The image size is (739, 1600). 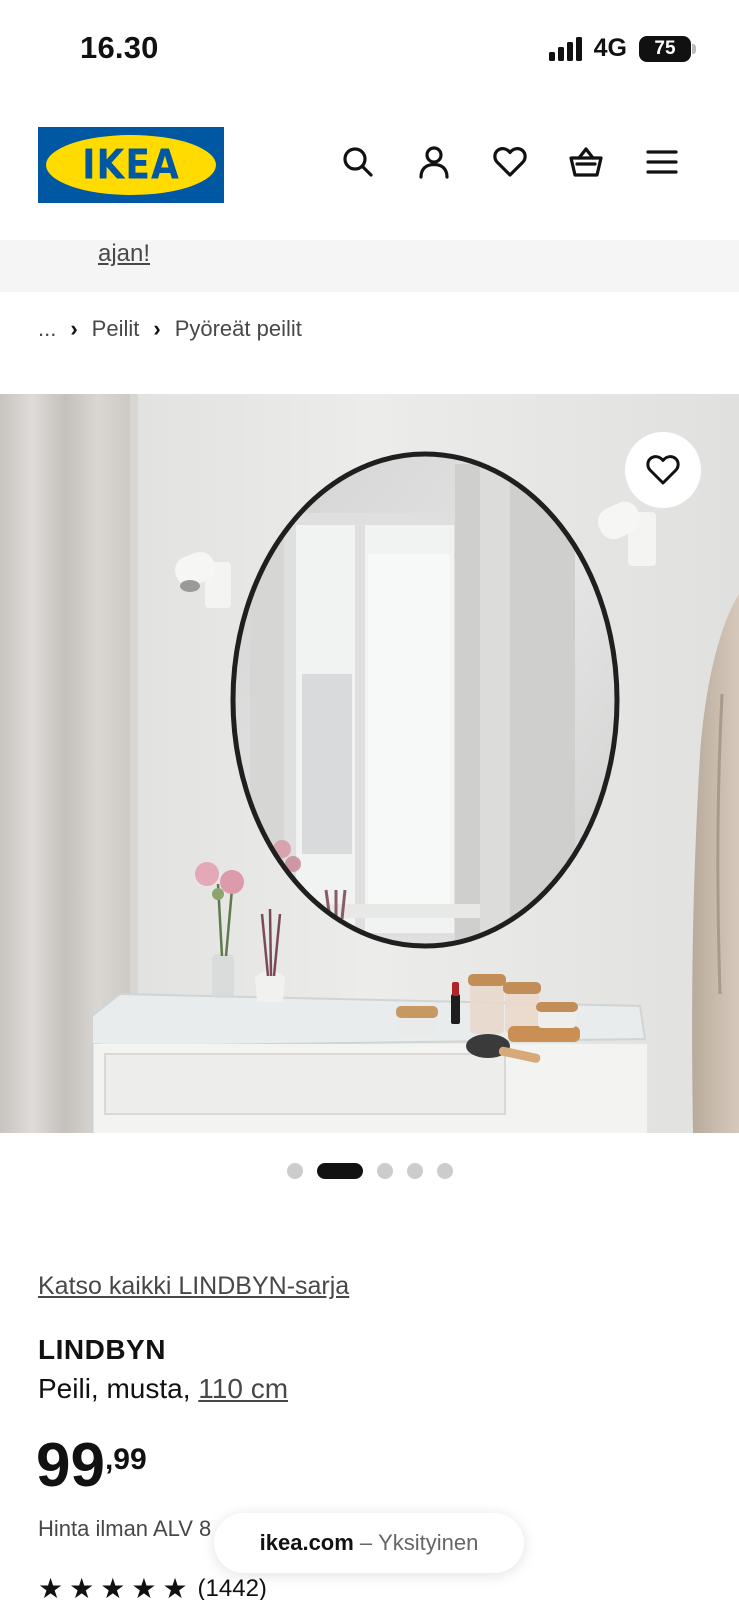 What do you see at coordinates (116, 329) in the screenshot?
I see `breadcrumb-item-peilit: Peilit` at bounding box center [116, 329].